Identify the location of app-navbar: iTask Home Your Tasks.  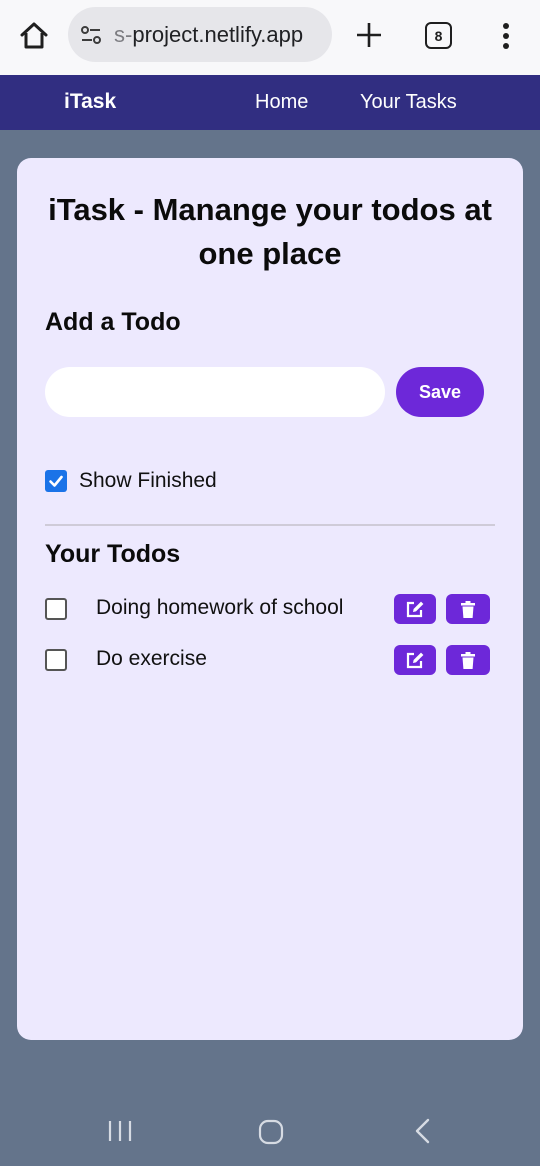
(270, 102).